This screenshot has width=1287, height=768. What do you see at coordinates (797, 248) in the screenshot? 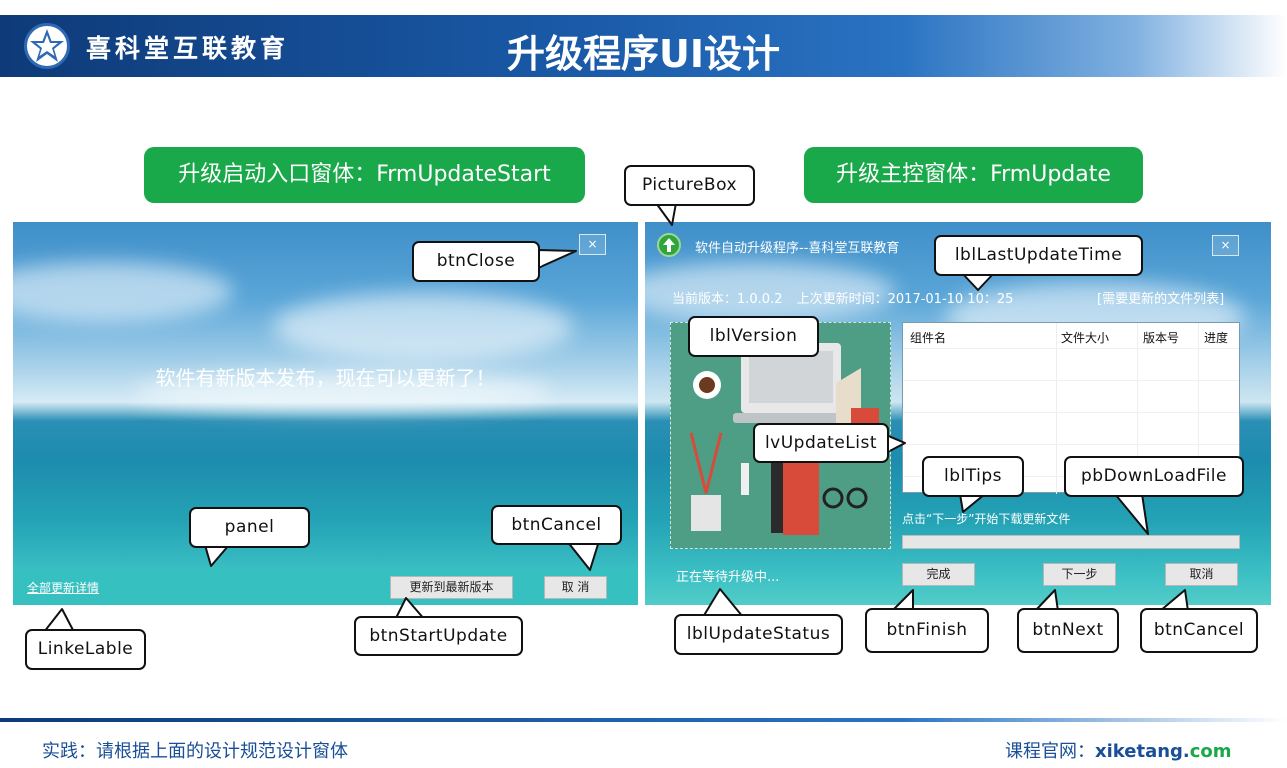
I see `window-title: 软件自动升级程序--喜科堂互联教育` at bounding box center [797, 248].